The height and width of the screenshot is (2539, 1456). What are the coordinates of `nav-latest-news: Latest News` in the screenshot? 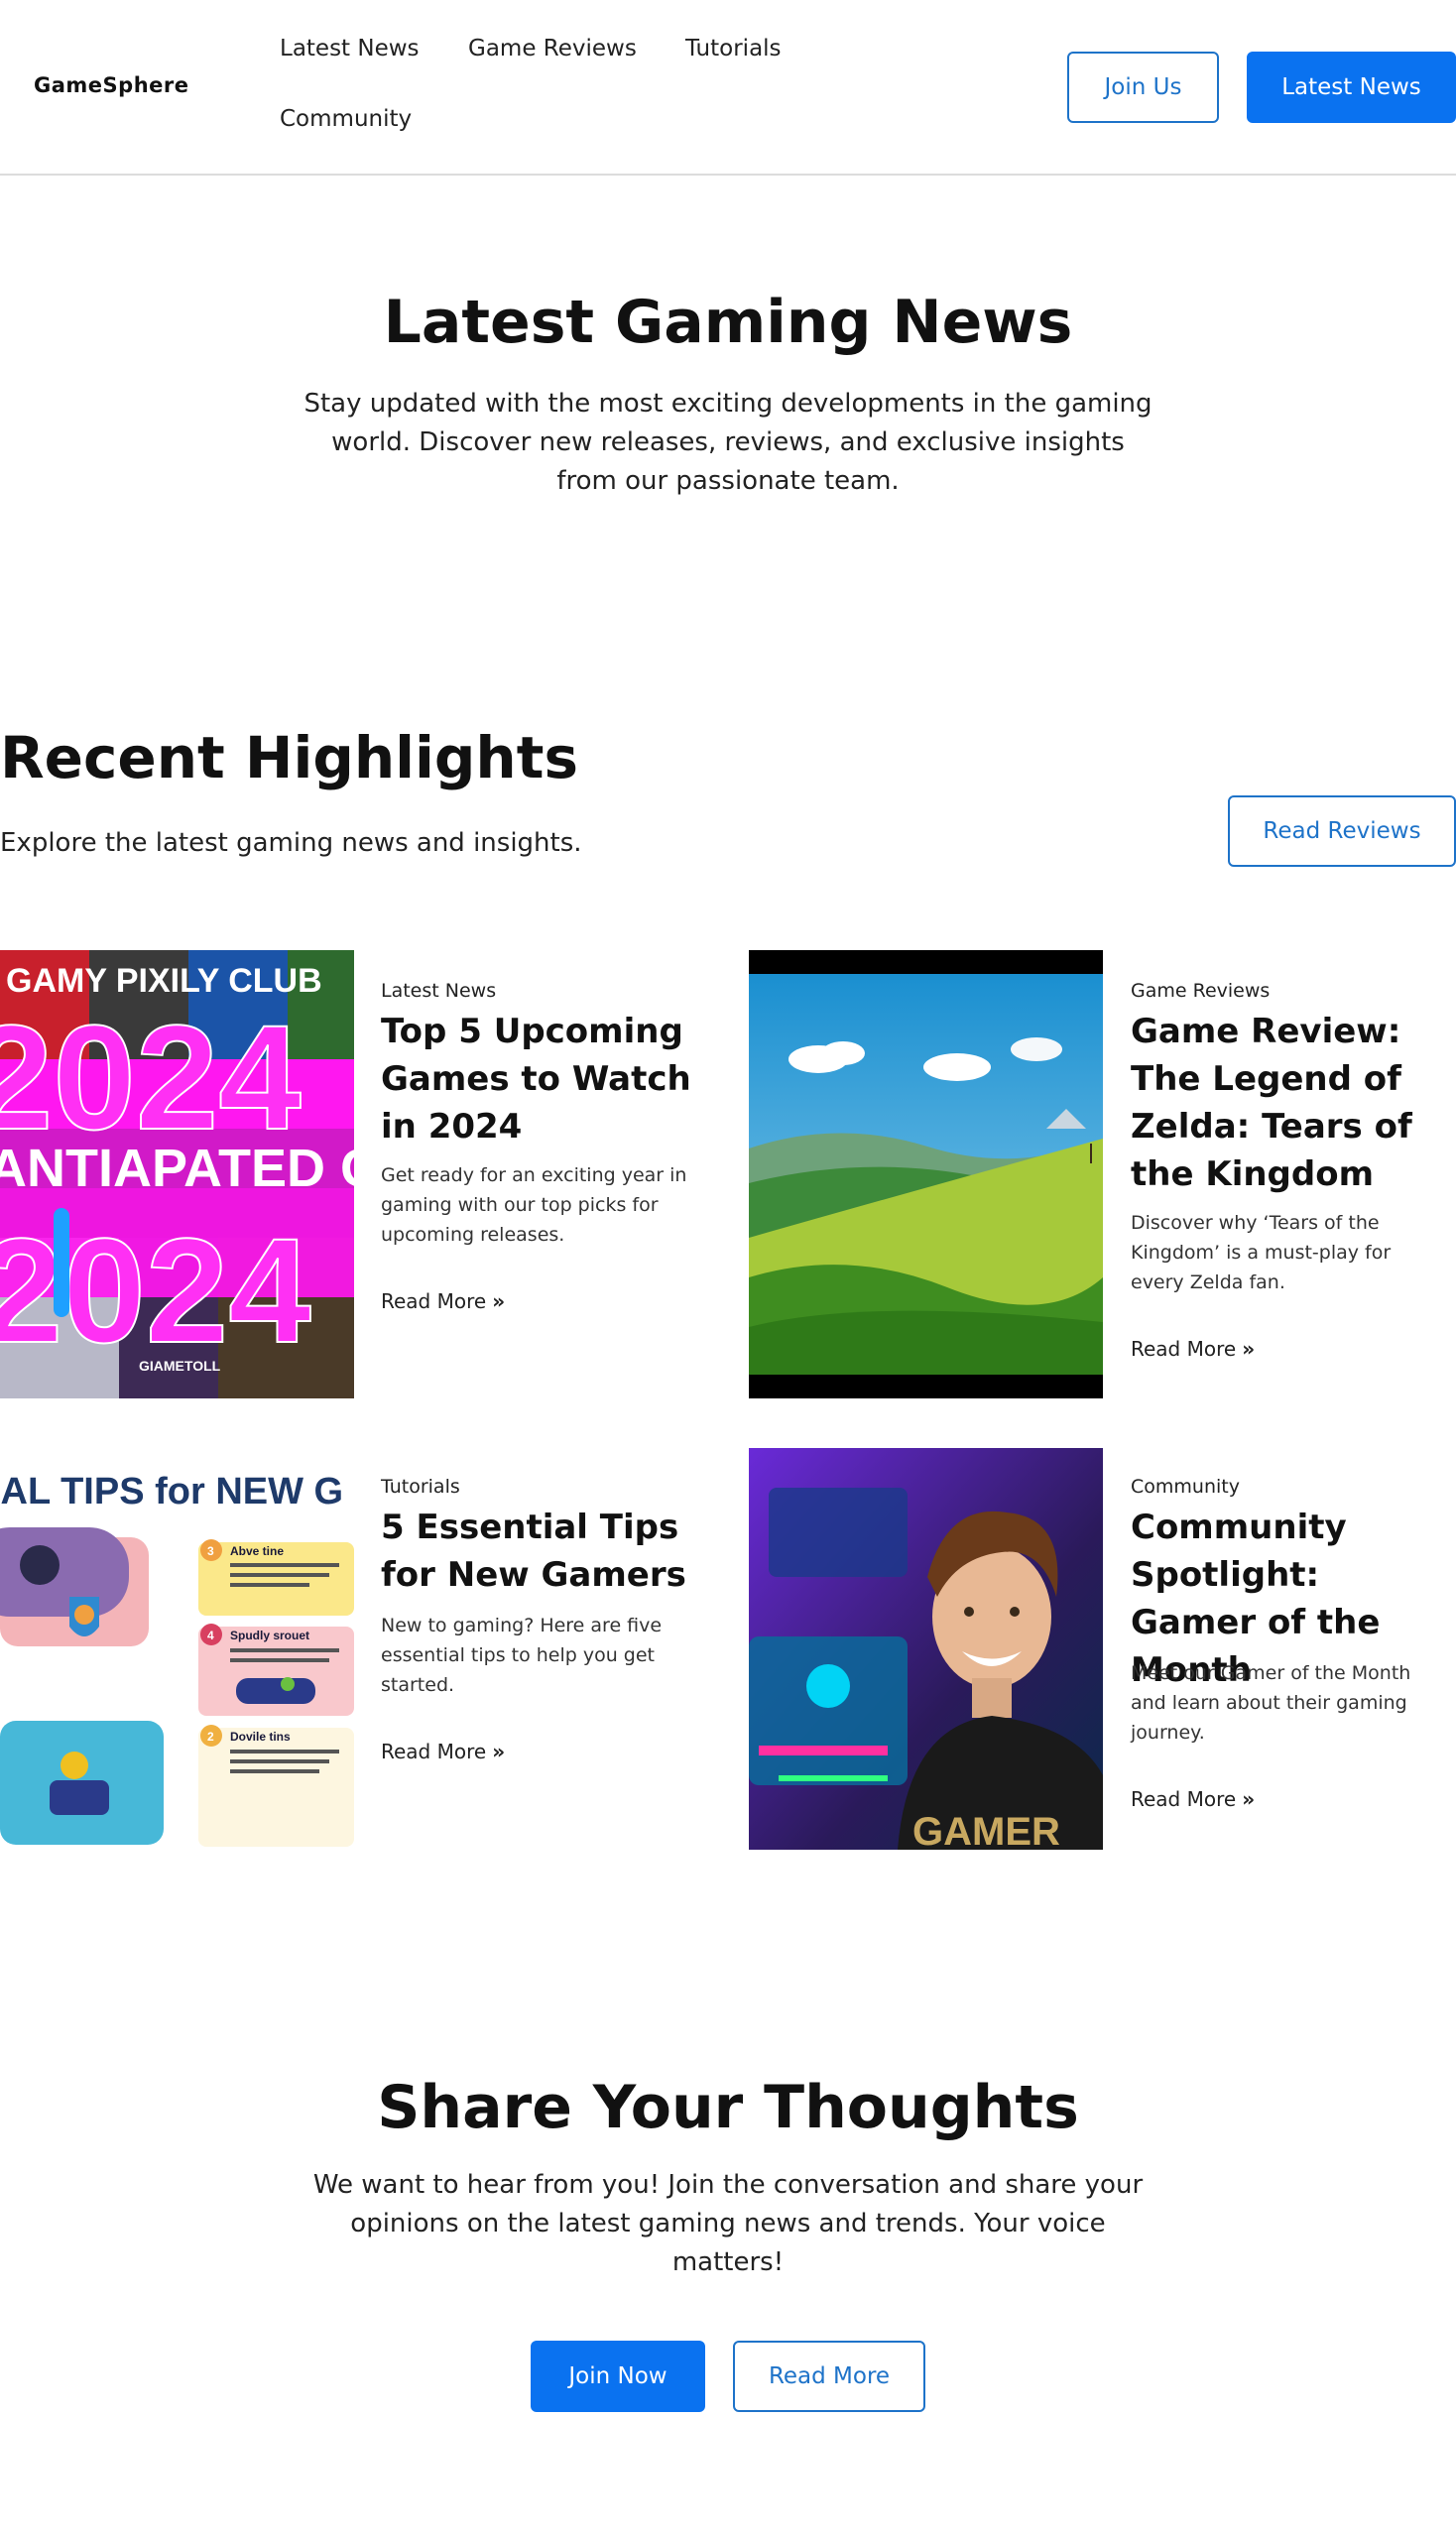 It's located at (350, 48).